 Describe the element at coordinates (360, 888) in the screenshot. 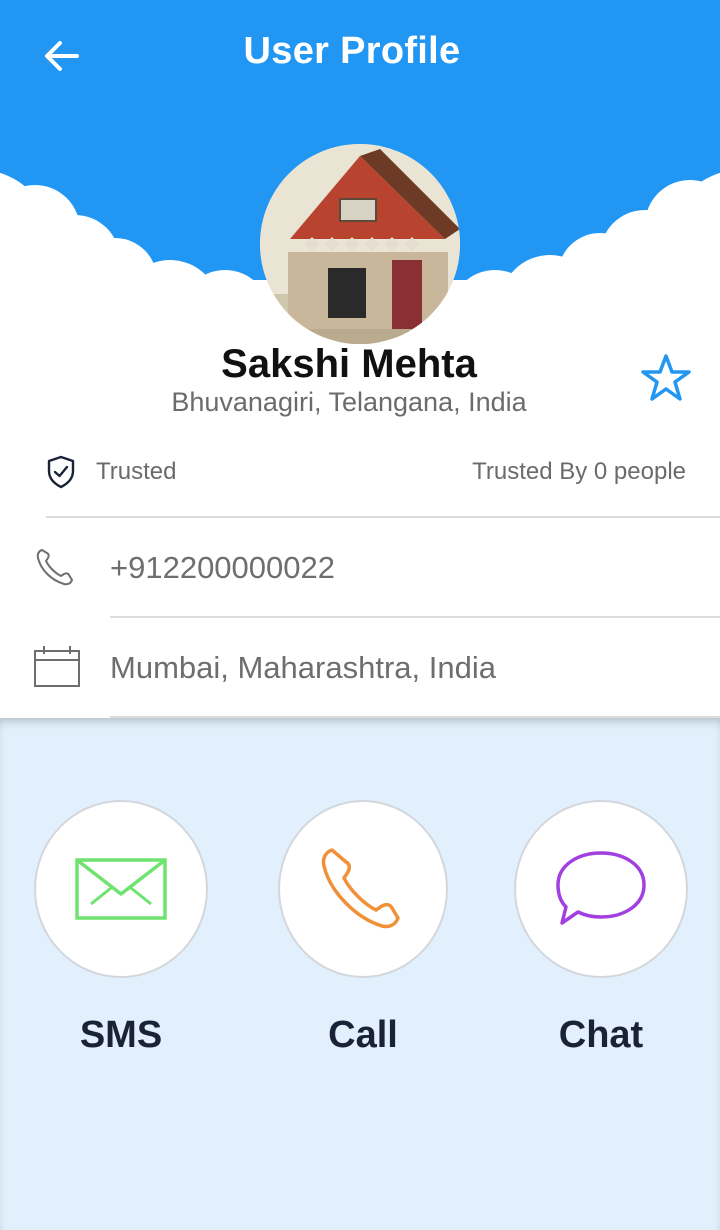

I see `phone-handset-icon` at that location.